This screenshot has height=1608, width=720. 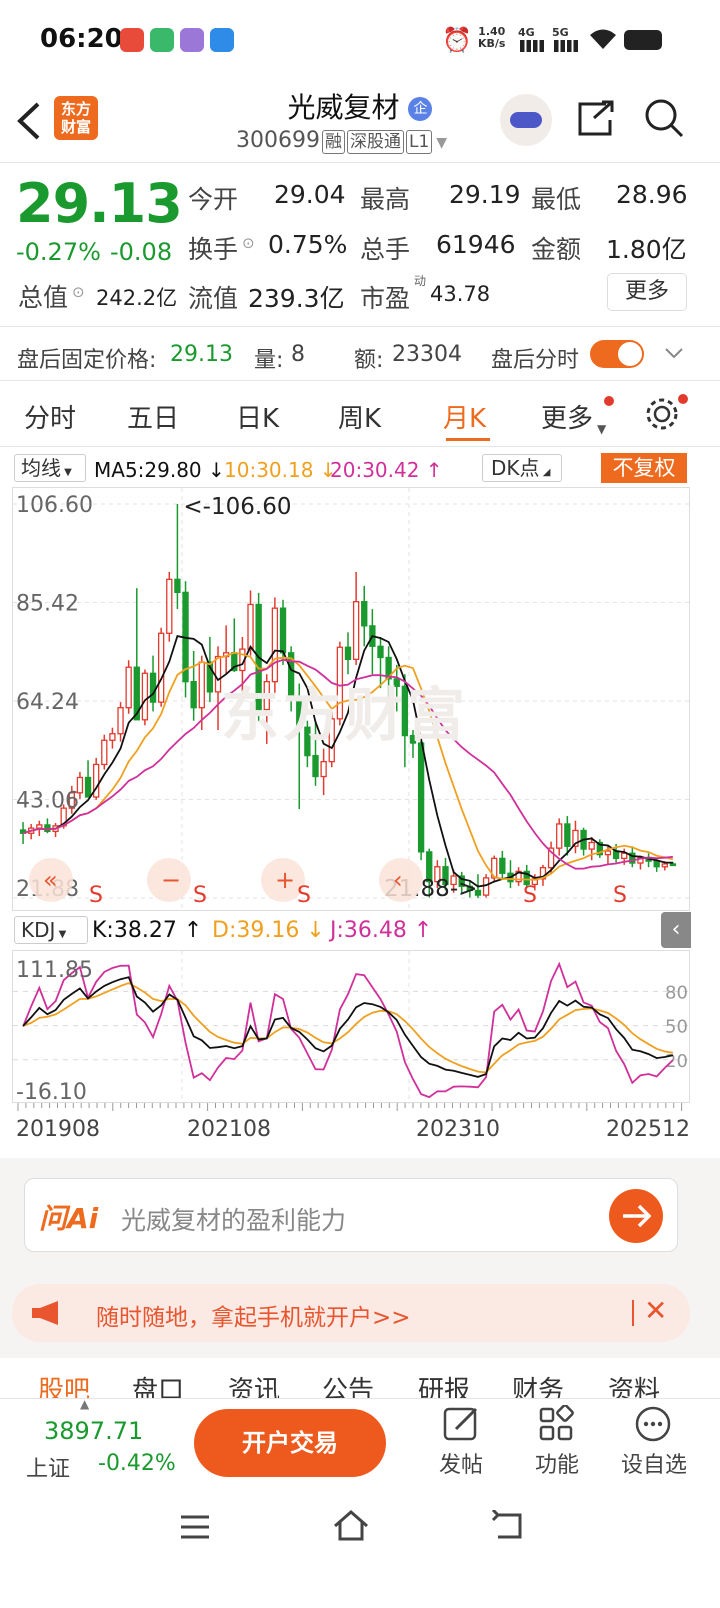 What do you see at coordinates (676, 930) in the screenshot?
I see `collapse-panel-icon: ‹` at bounding box center [676, 930].